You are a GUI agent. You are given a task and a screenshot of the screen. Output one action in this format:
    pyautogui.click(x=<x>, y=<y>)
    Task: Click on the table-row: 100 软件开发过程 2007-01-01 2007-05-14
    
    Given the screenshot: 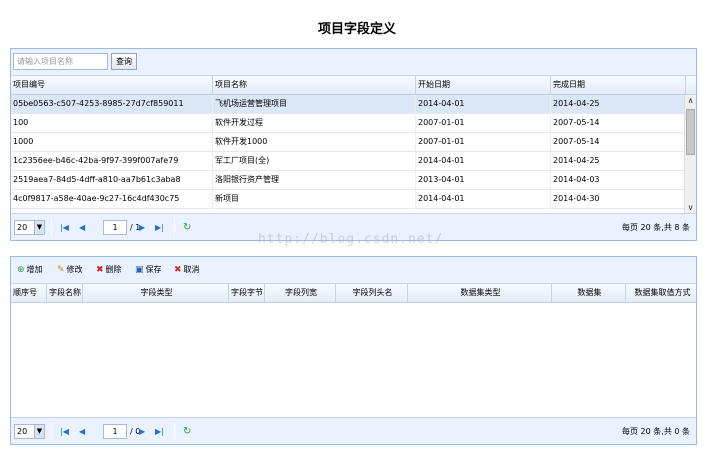 What is the action you would take?
    pyautogui.click(x=348, y=123)
    